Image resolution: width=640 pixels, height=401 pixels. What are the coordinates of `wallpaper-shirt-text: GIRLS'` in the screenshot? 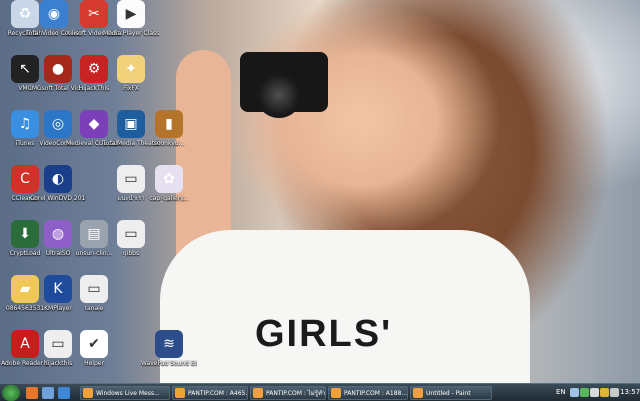 It's located at (324, 334).